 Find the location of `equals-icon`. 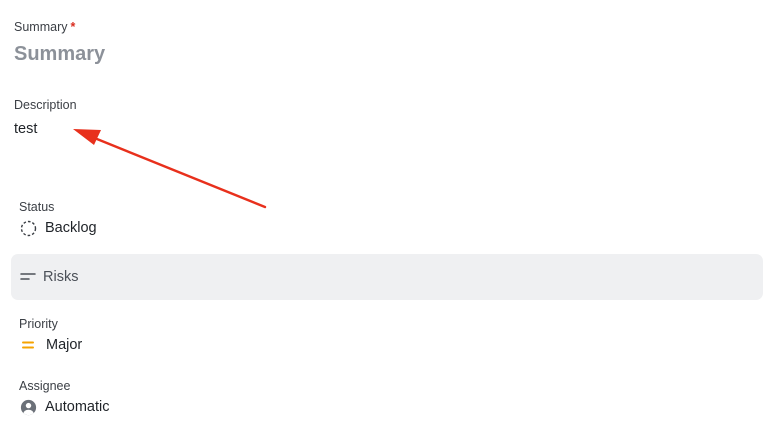

equals-icon is located at coordinates (28, 345).